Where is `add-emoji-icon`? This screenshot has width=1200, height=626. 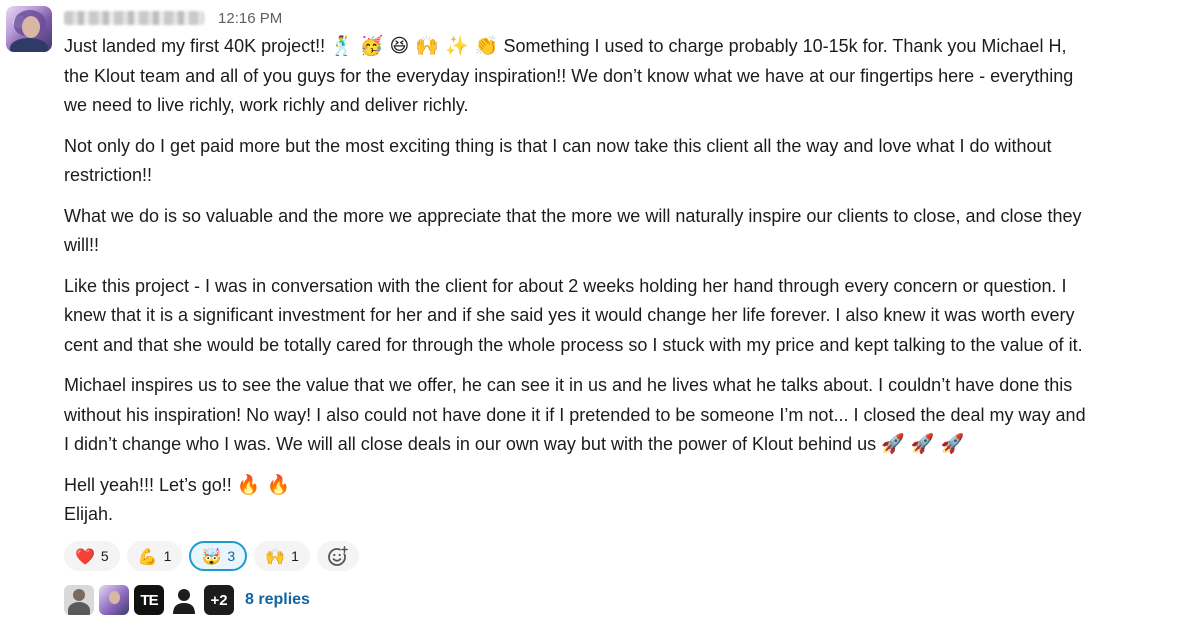
add-emoji-icon is located at coordinates (338, 555).